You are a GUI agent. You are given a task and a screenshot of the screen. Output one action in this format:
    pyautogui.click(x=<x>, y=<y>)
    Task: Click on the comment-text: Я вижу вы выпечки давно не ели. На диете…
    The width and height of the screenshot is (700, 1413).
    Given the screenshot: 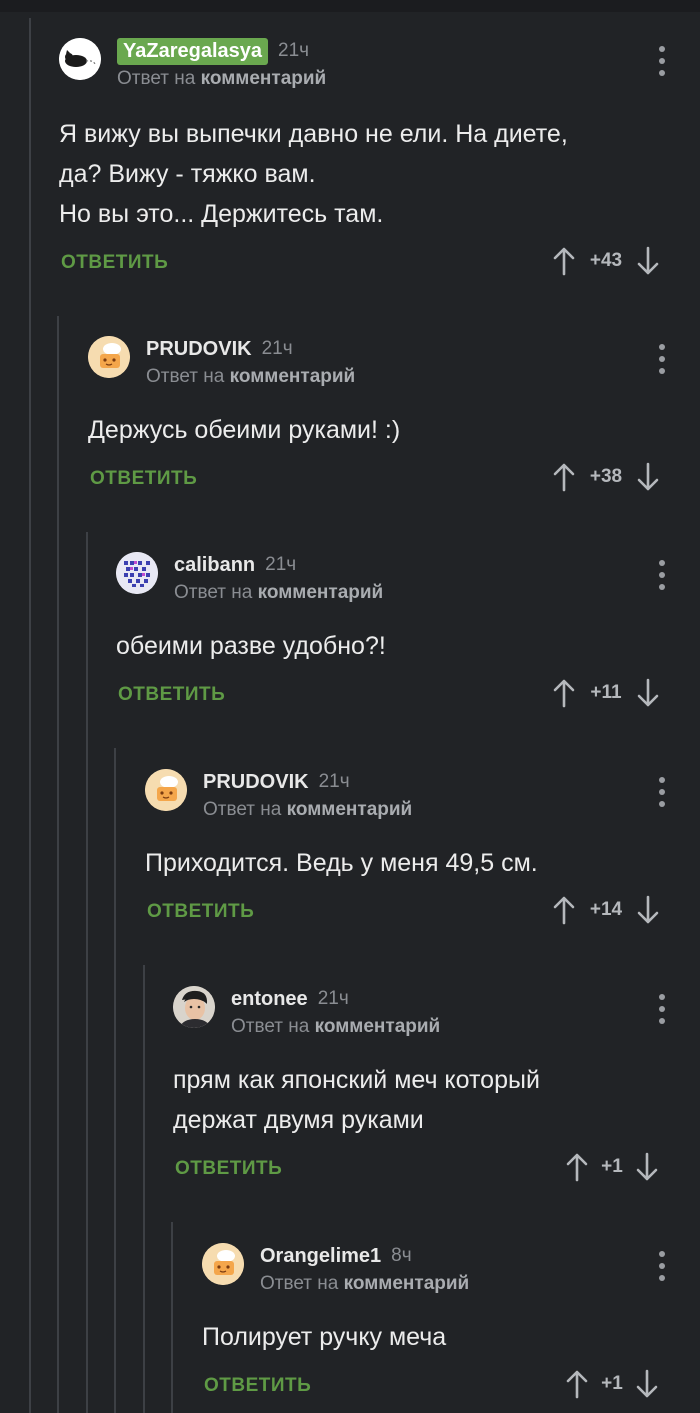 What is the action you would take?
    pyautogui.click(x=313, y=174)
    